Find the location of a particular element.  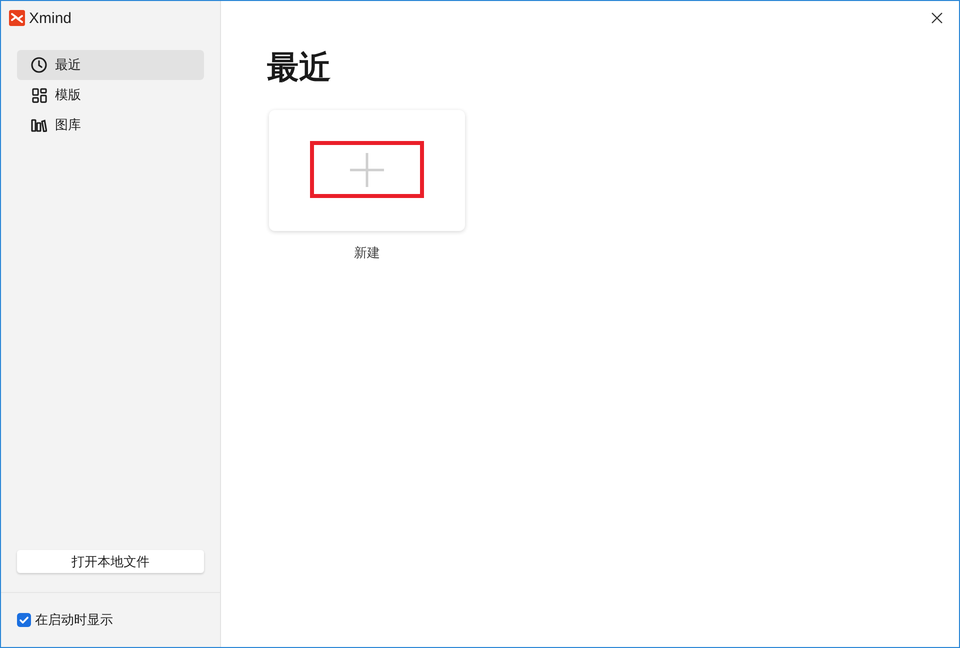

app-title: Xmind is located at coordinates (50, 18).